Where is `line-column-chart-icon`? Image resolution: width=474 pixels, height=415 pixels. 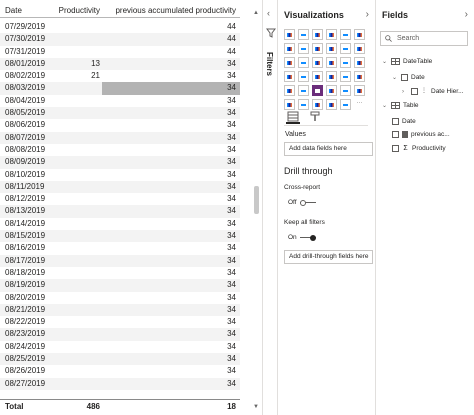 line-column-chart-icon is located at coordinates (331, 48).